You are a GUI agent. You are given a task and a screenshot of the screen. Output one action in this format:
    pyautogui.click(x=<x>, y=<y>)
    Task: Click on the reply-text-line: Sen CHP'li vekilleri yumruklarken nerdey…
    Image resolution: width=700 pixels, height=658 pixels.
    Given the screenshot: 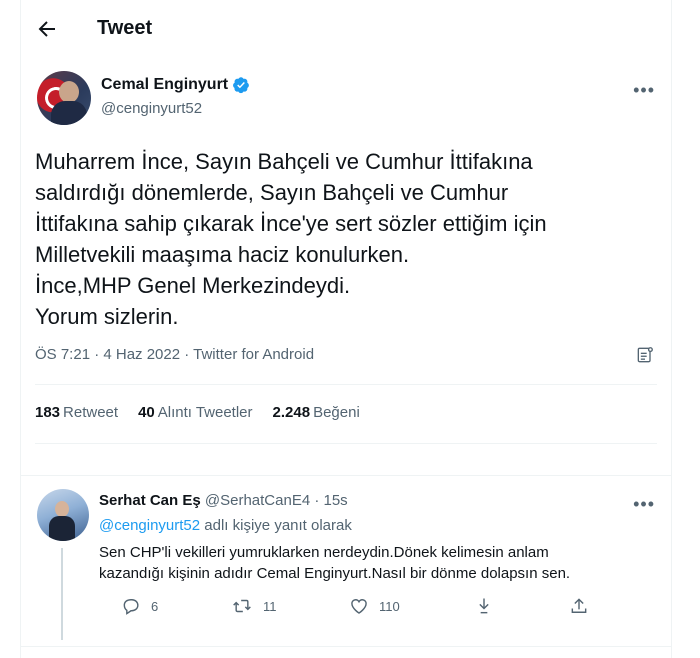 What is the action you would take?
    pyautogui.click(x=324, y=552)
    